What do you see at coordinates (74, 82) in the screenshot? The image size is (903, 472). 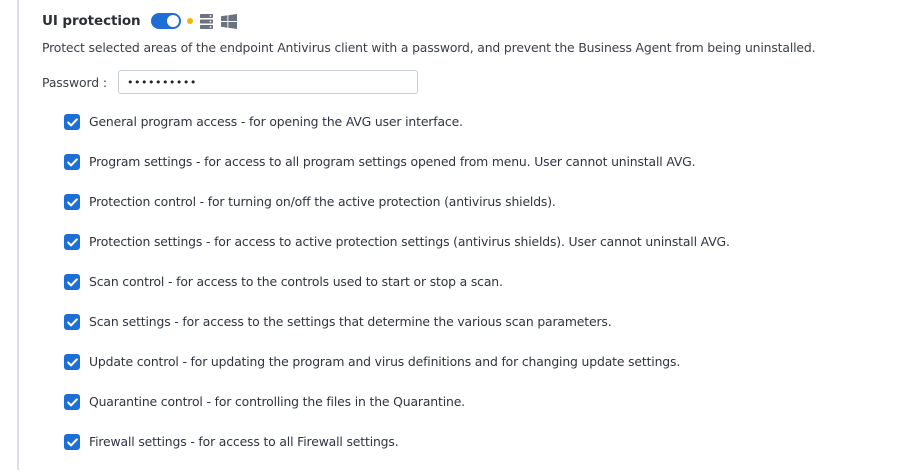 I see `password-label: Password :` at bounding box center [74, 82].